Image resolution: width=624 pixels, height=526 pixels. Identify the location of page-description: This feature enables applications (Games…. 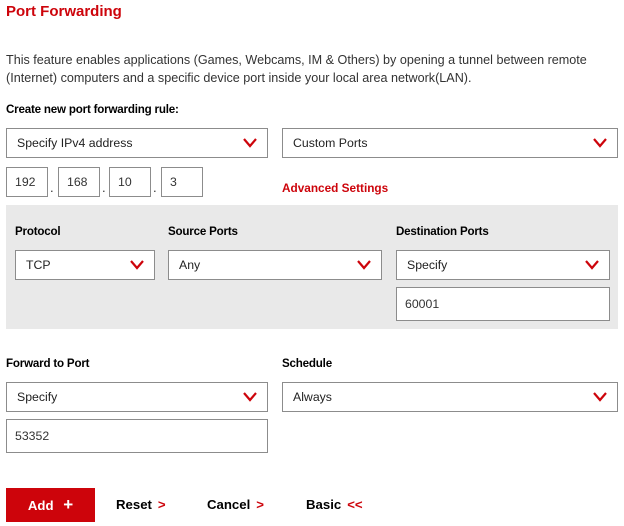
(296, 69).